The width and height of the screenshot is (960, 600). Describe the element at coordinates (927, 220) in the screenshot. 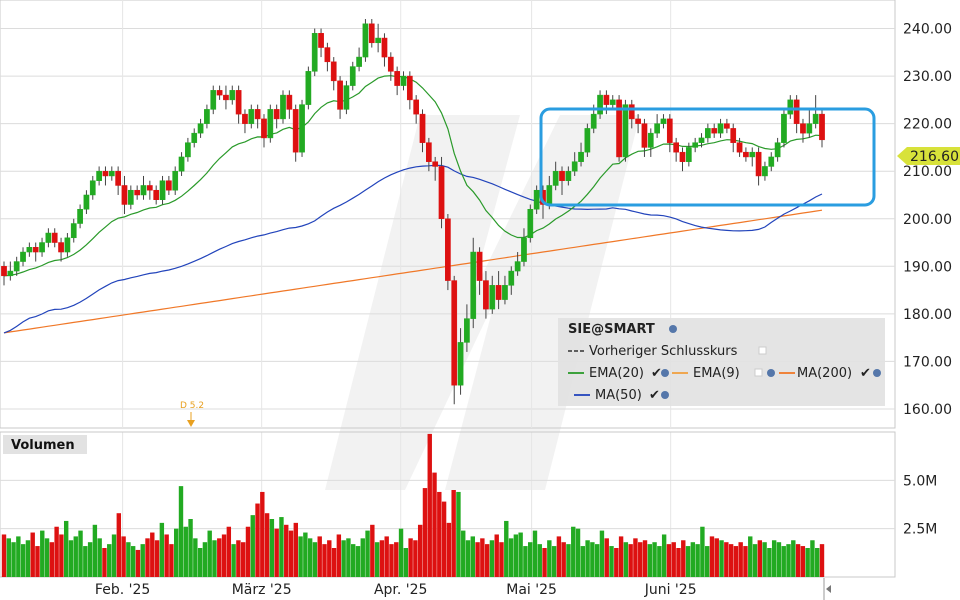

I see `price-tick-label: 200.00` at that location.